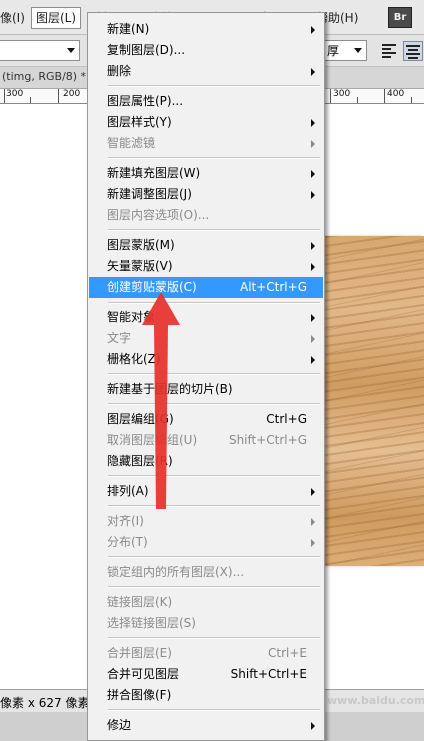 The height and width of the screenshot is (741, 424). What do you see at coordinates (119, 338) in the screenshot?
I see `menu-item-label: 文字` at bounding box center [119, 338].